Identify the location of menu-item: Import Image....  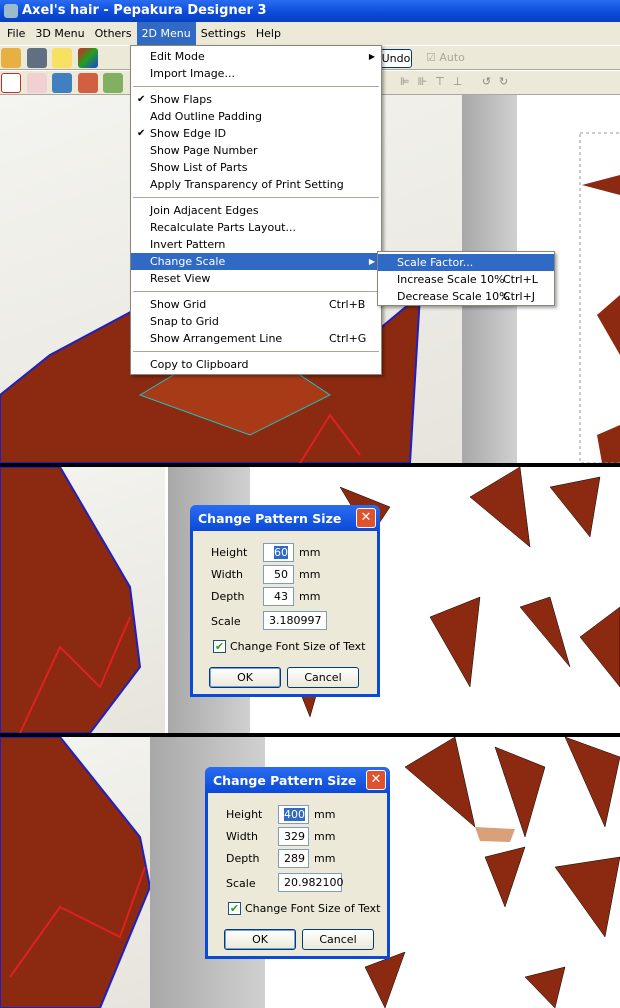
(256, 73).